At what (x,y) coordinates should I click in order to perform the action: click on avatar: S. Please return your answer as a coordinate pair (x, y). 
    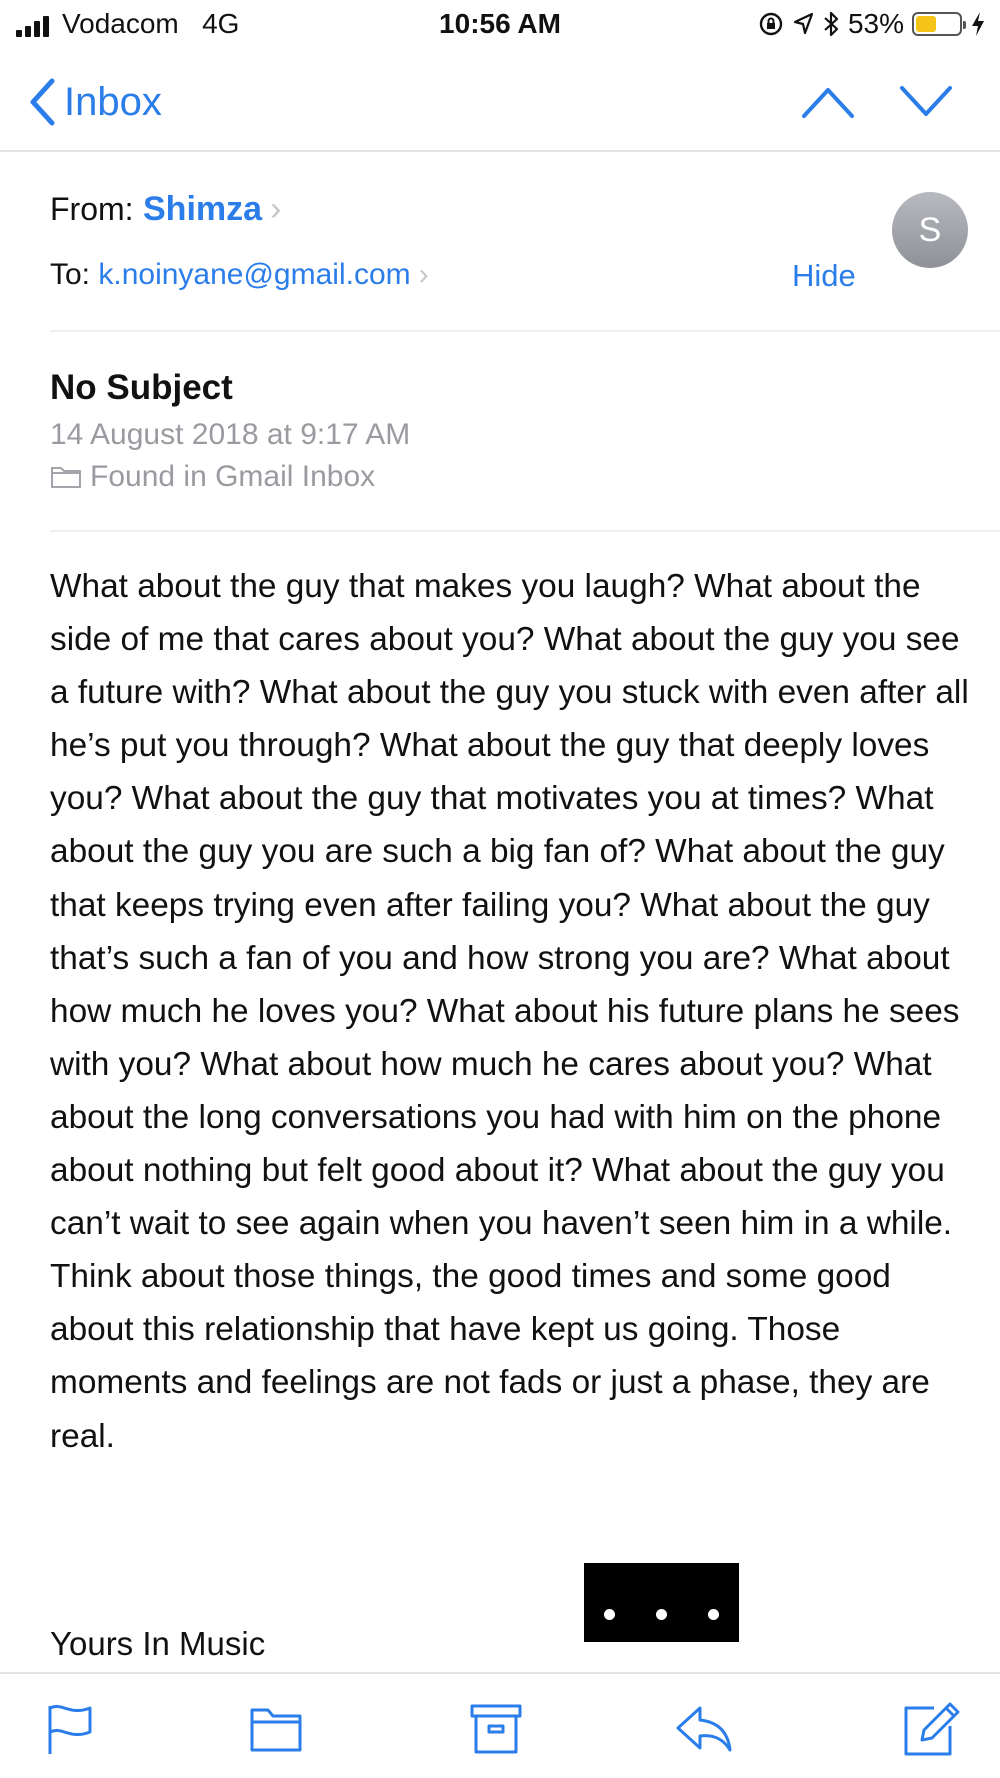
    Looking at the image, I should click on (930, 230).